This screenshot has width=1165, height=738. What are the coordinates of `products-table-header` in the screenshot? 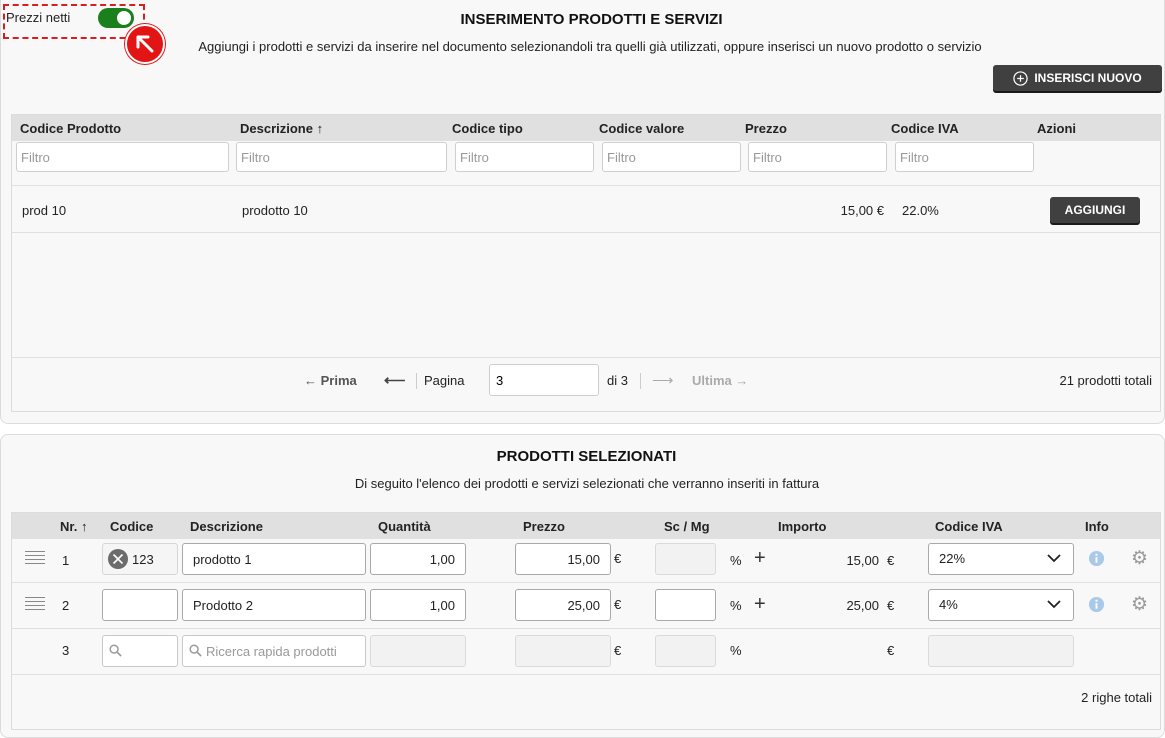 It's located at (586, 128).